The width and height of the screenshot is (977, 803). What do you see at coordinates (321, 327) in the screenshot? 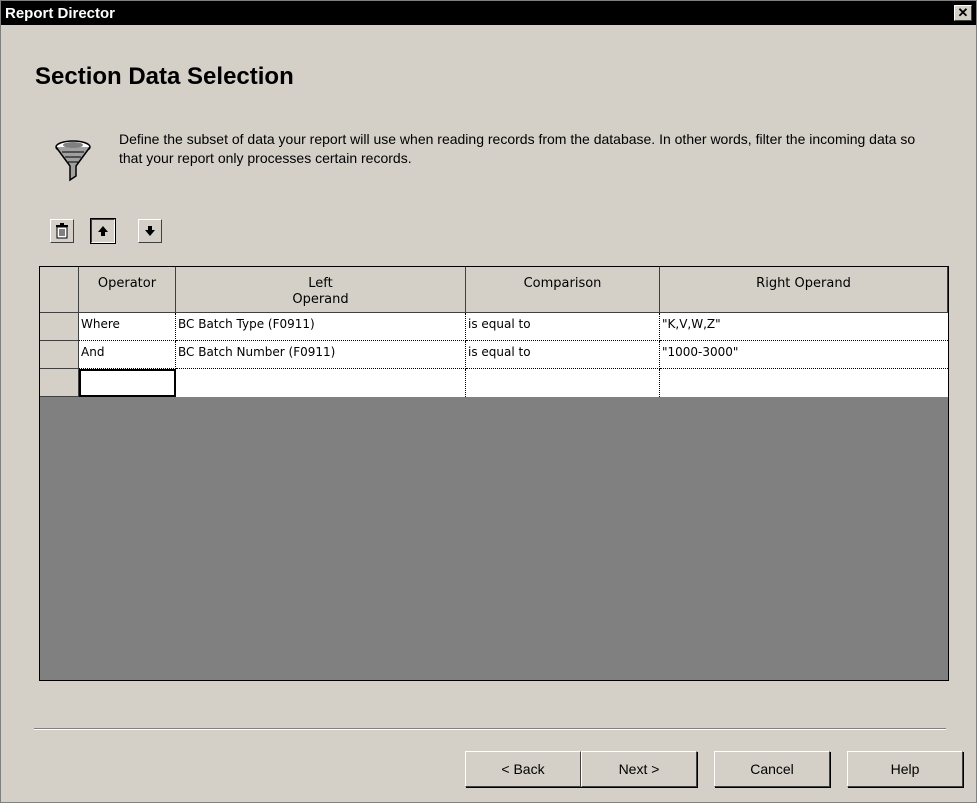
I see `left-operand-cell: BC Batch Type (F0911)` at bounding box center [321, 327].